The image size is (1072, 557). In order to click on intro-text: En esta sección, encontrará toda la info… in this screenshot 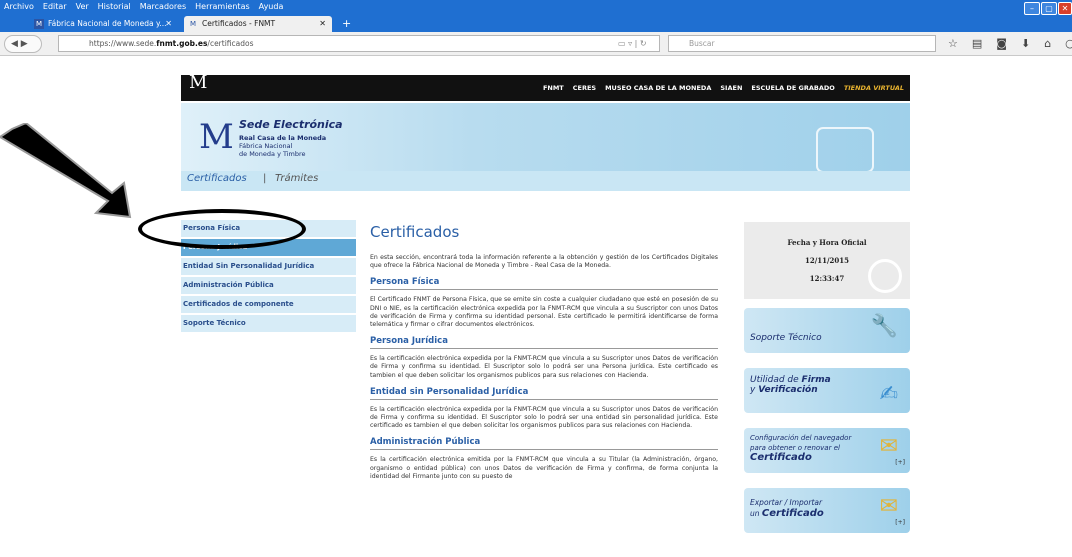, I will do `click(544, 262)`.